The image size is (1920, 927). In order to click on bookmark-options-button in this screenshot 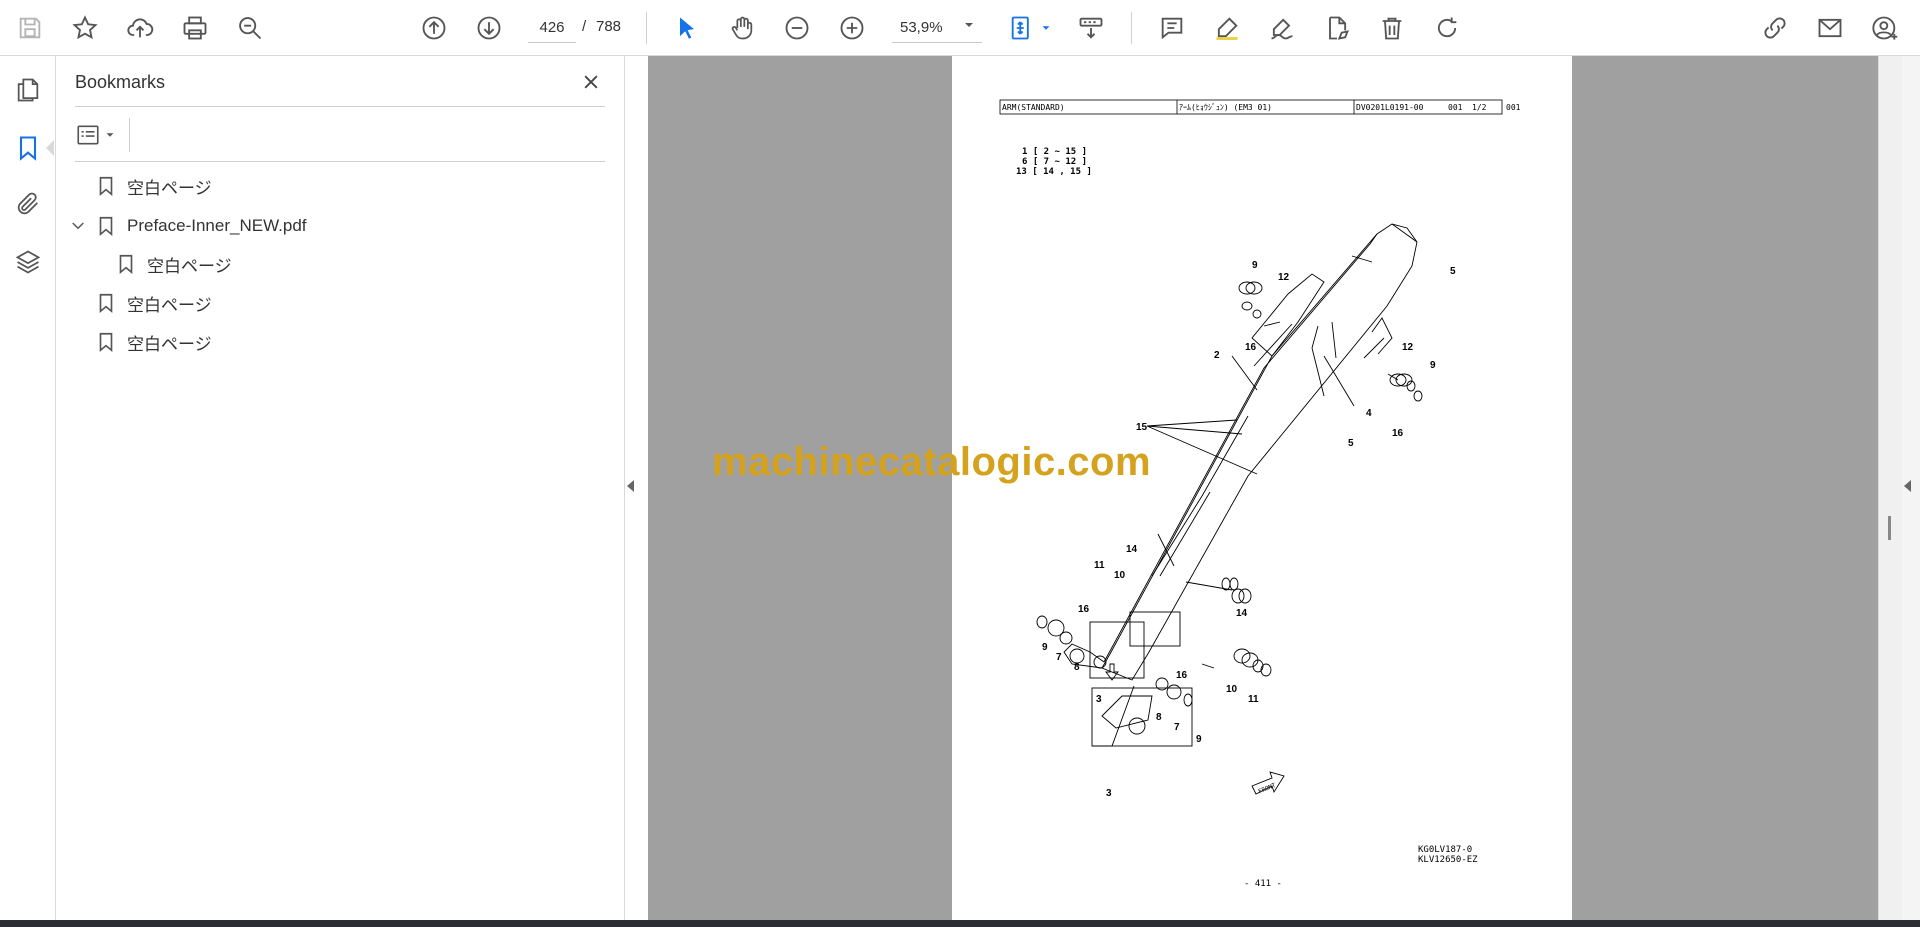, I will do `click(99, 135)`.